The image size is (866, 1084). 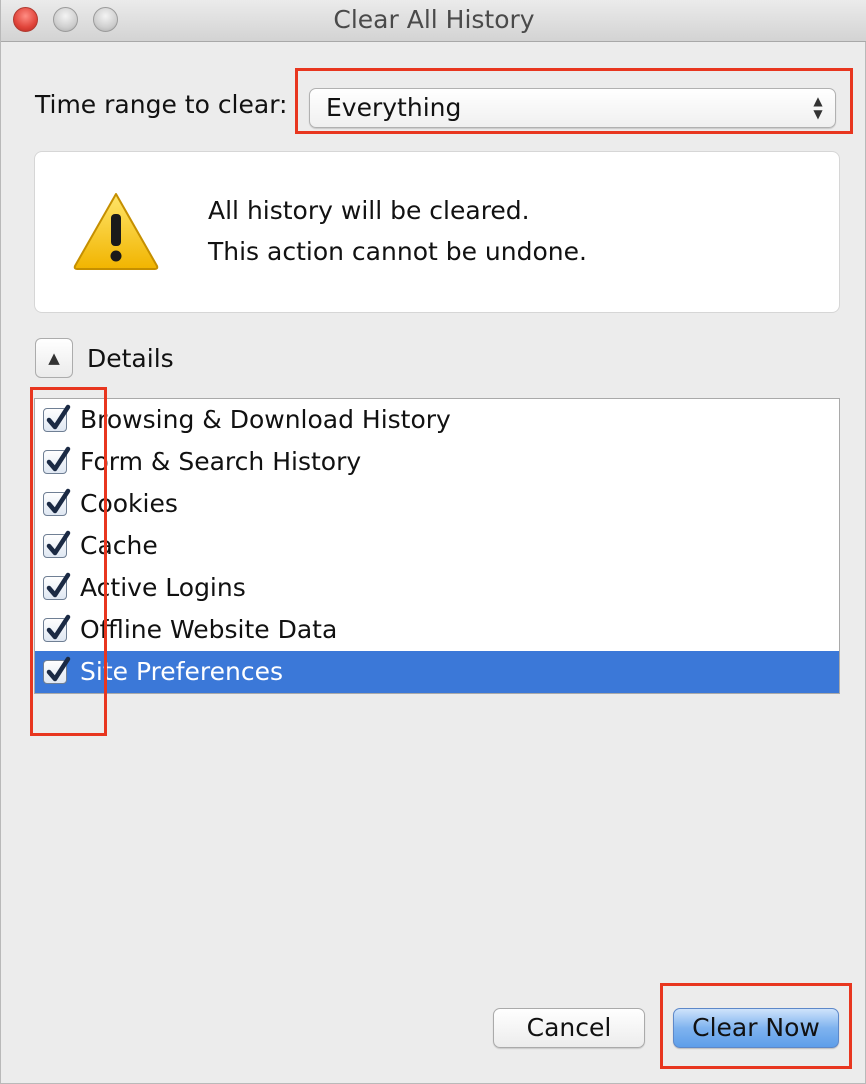 What do you see at coordinates (437, 588) in the screenshot?
I see `list-item-active-logins: Active Logins` at bounding box center [437, 588].